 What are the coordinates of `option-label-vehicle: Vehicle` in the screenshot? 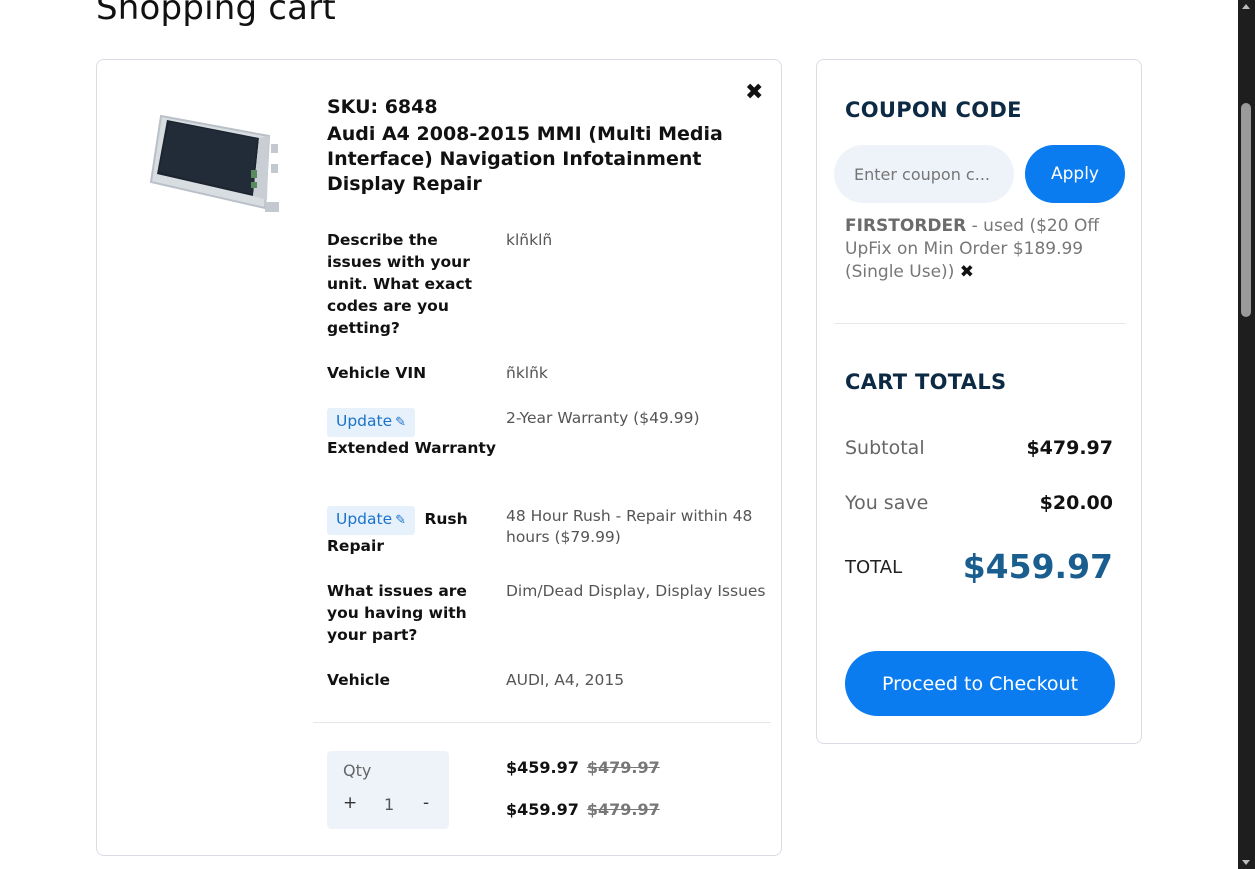 It's located at (359, 680).